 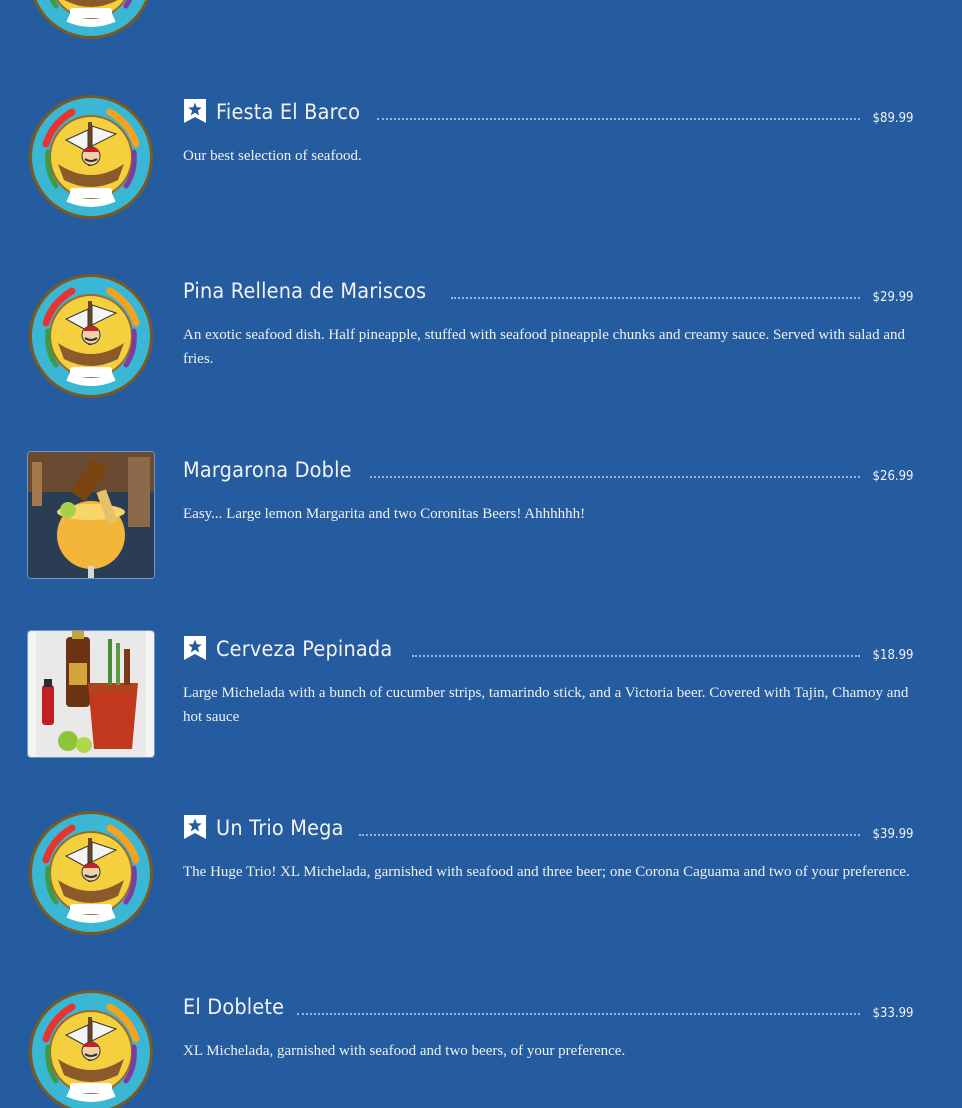 What do you see at coordinates (304, 291) in the screenshot?
I see `menu-item-name: Pina Rellena de Mariscos` at bounding box center [304, 291].